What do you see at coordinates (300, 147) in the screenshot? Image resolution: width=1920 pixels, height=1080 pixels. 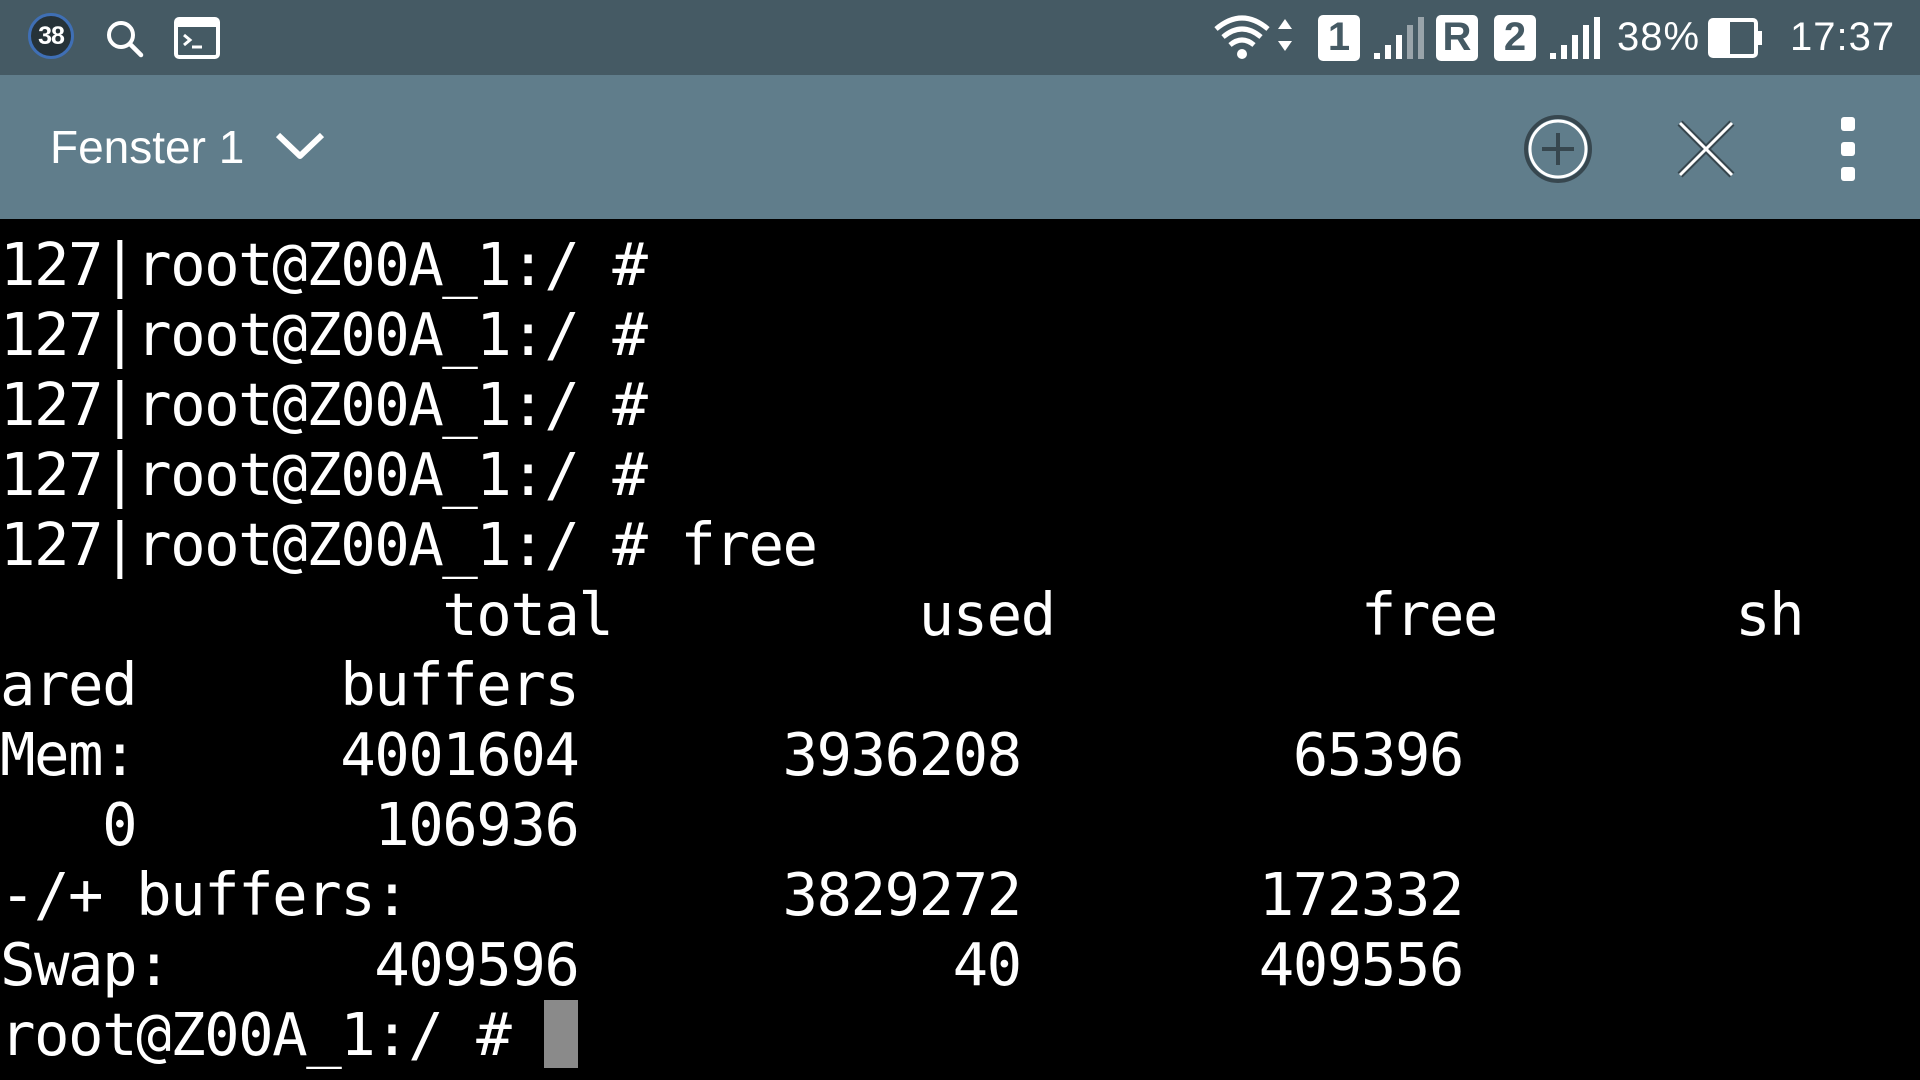 I see `chevron-down-icon` at bounding box center [300, 147].